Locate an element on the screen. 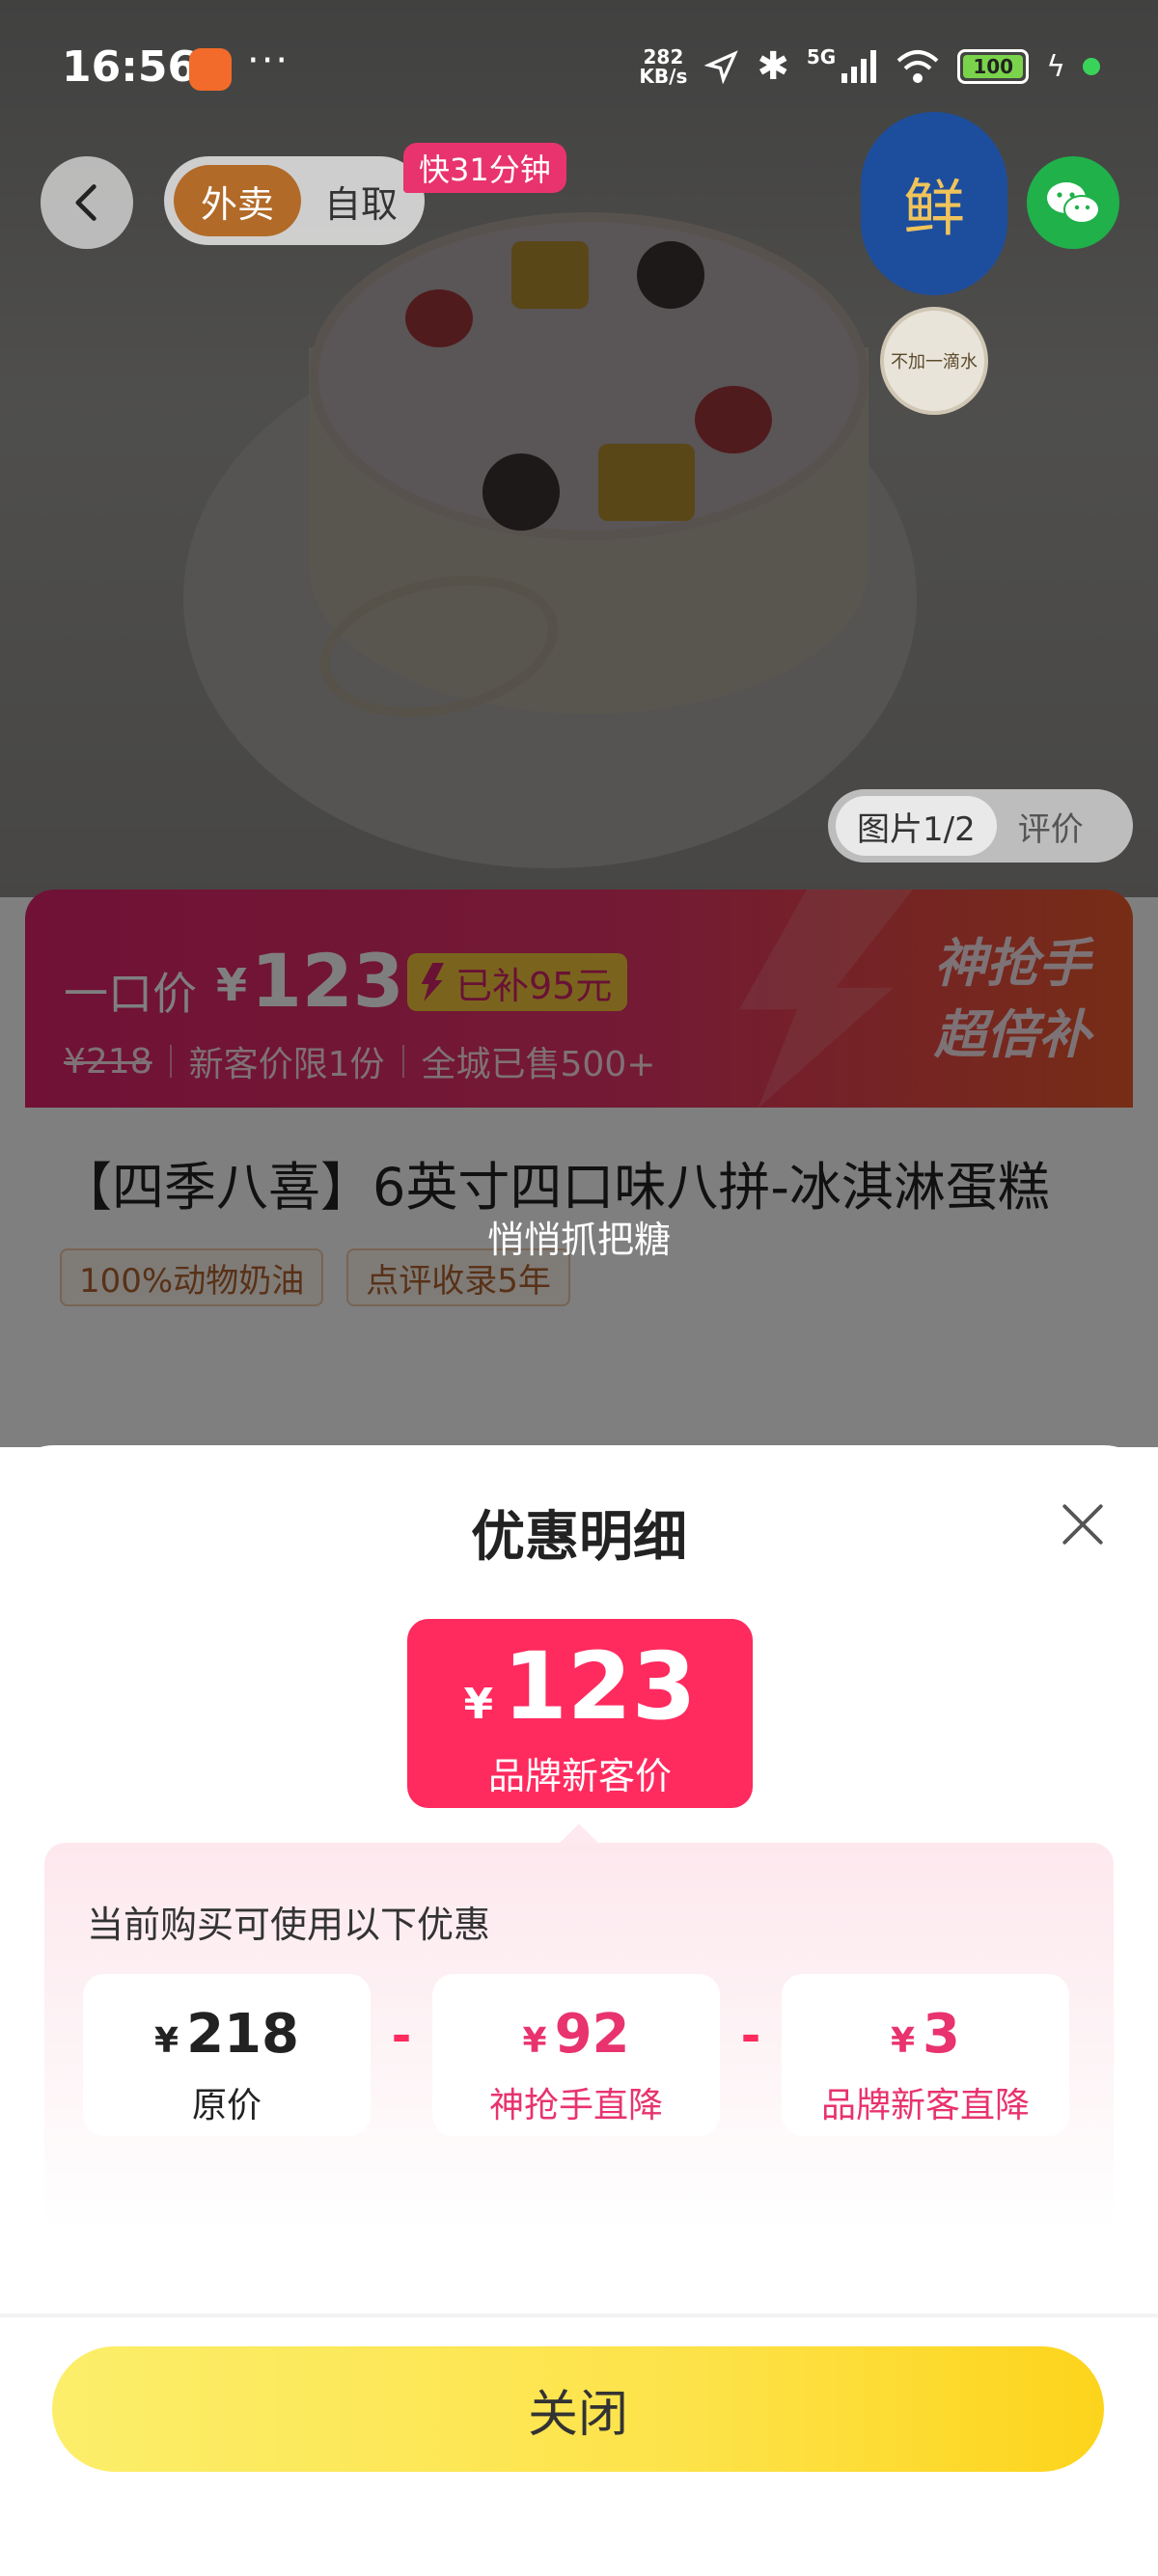  charging-icon: ϟ is located at coordinates (1055, 66).